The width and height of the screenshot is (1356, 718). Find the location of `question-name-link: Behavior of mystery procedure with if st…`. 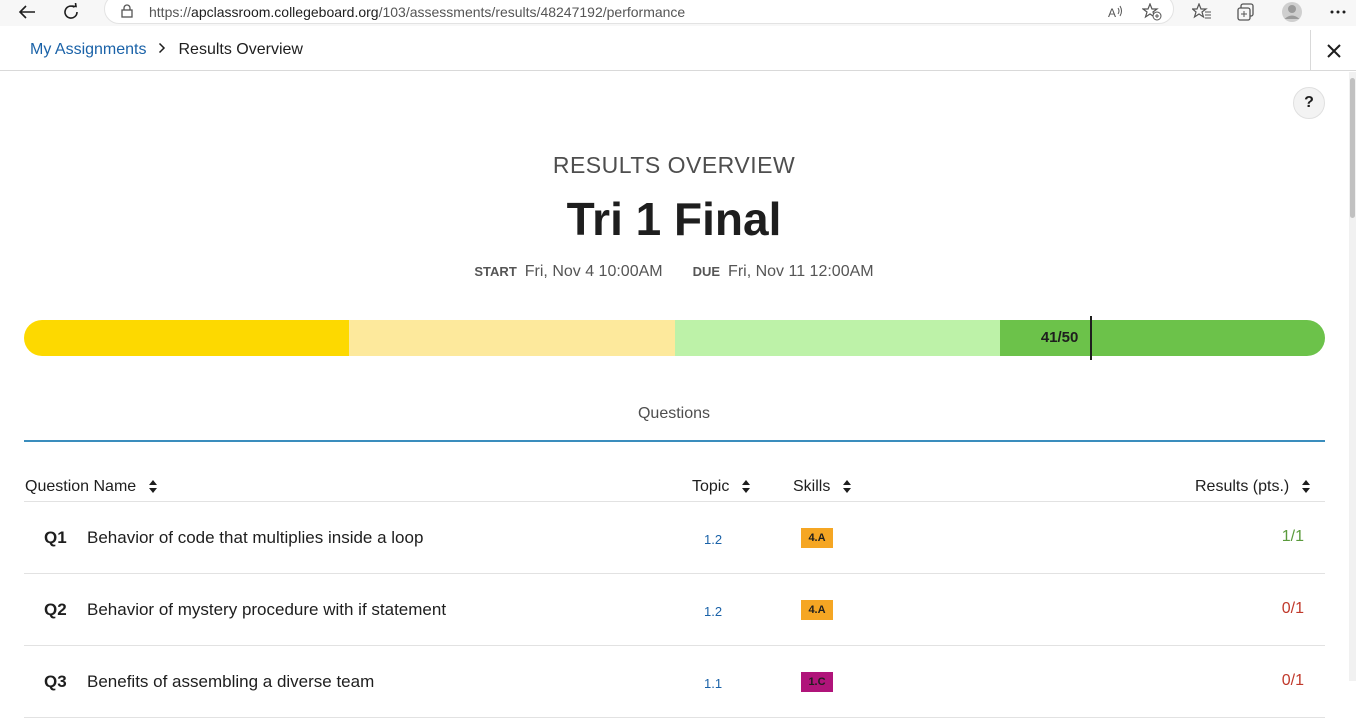

question-name-link: Behavior of mystery procedure with if st… is located at coordinates (266, 610).